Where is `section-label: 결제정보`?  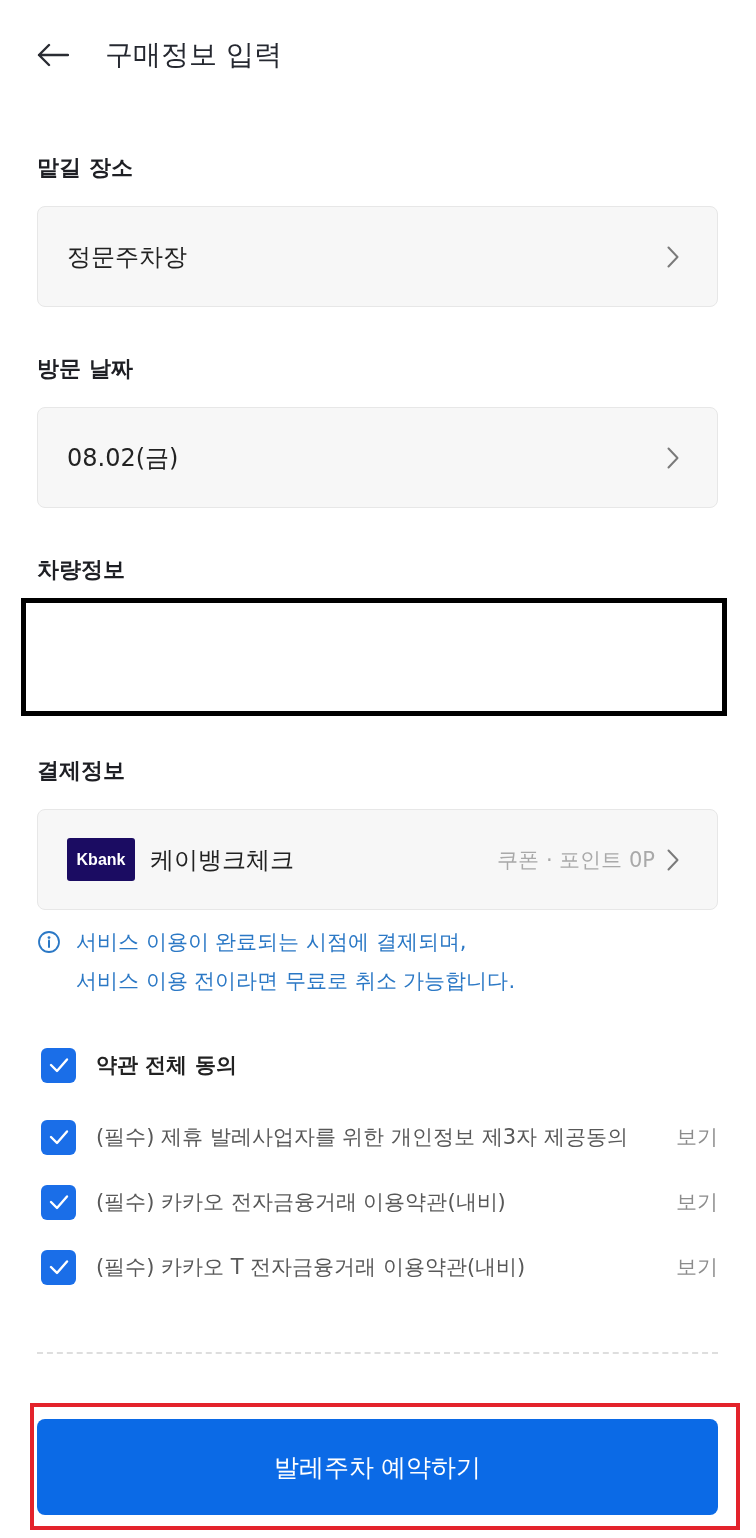 section-label: 결제정보 is located at coordinates (81, 771).